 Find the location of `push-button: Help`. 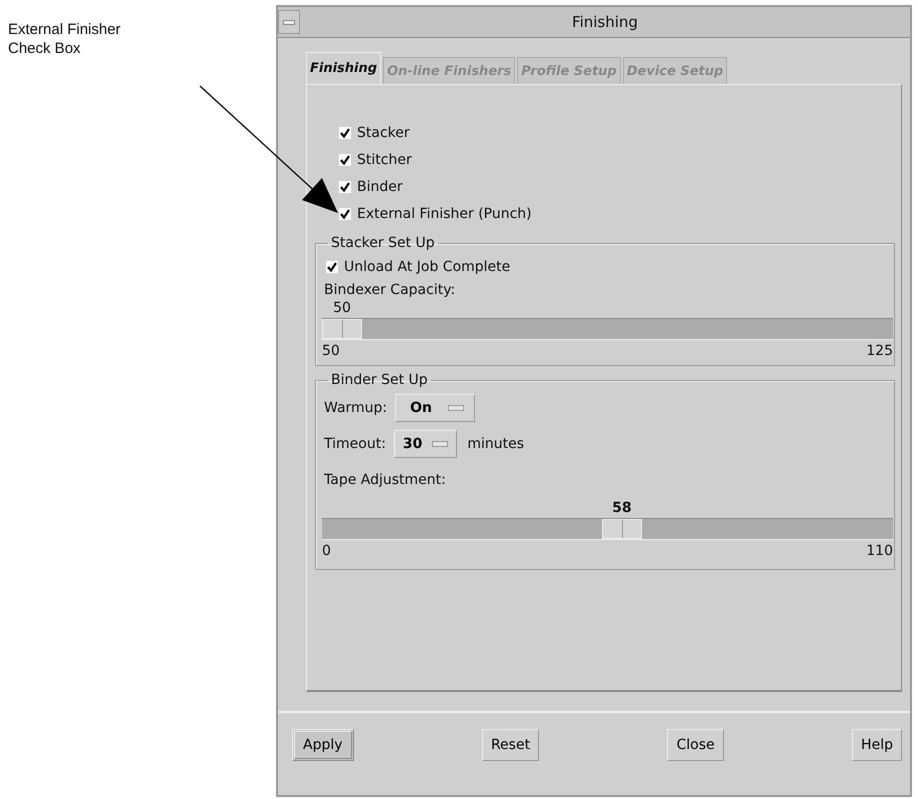

push-button: Help is located at coordinates (877, 745).